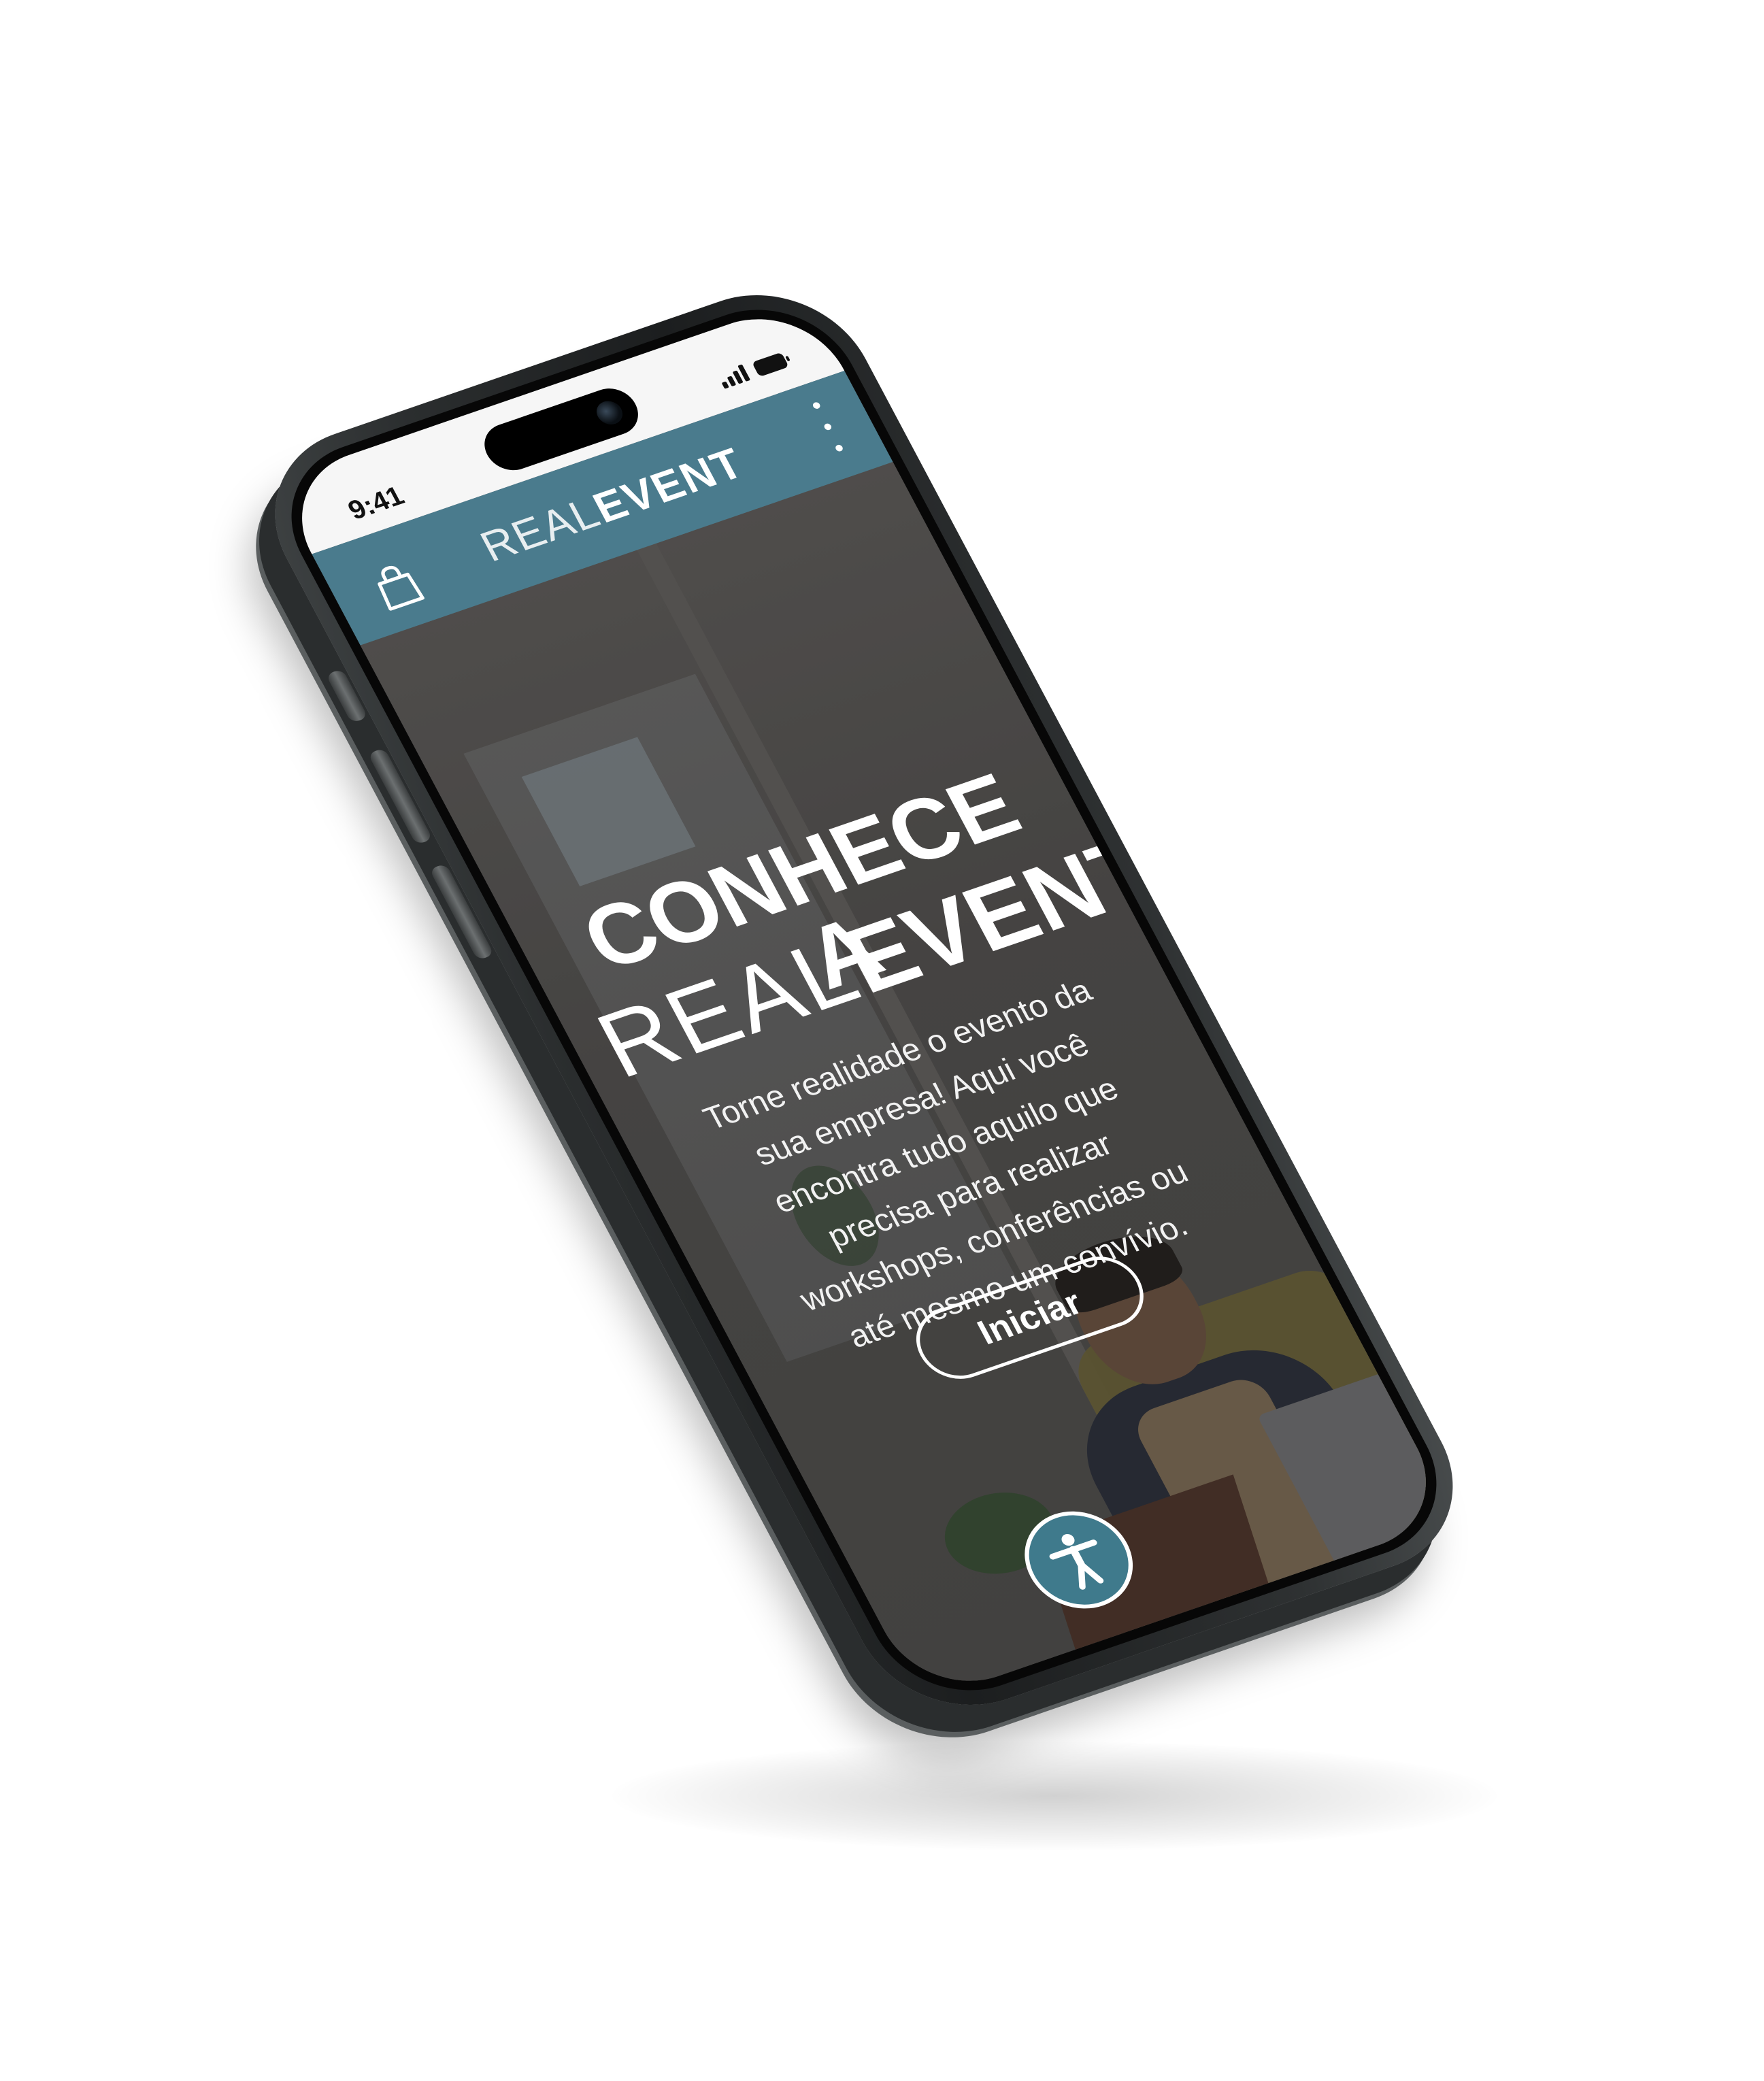 Image resolution: width=1764 pixels, height=2081 pixels. Describe the element at coordinates (1076, 1561) in the screenshot. I see `accessibility-icon` at that location.